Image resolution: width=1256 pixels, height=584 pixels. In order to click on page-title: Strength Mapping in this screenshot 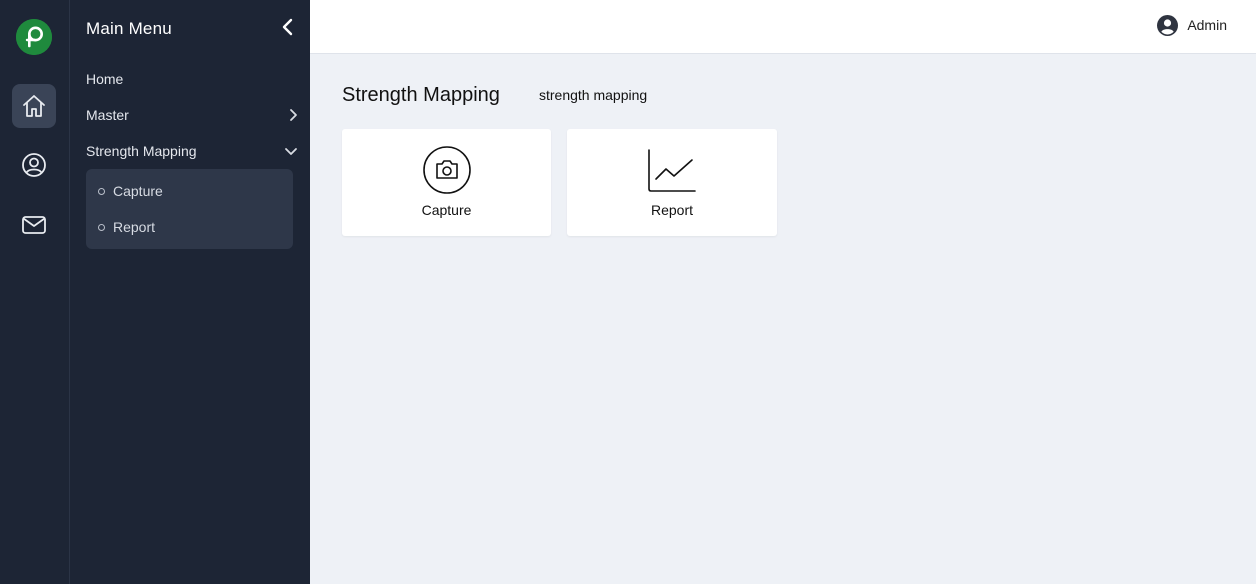, I will do `click(421, 95)`.